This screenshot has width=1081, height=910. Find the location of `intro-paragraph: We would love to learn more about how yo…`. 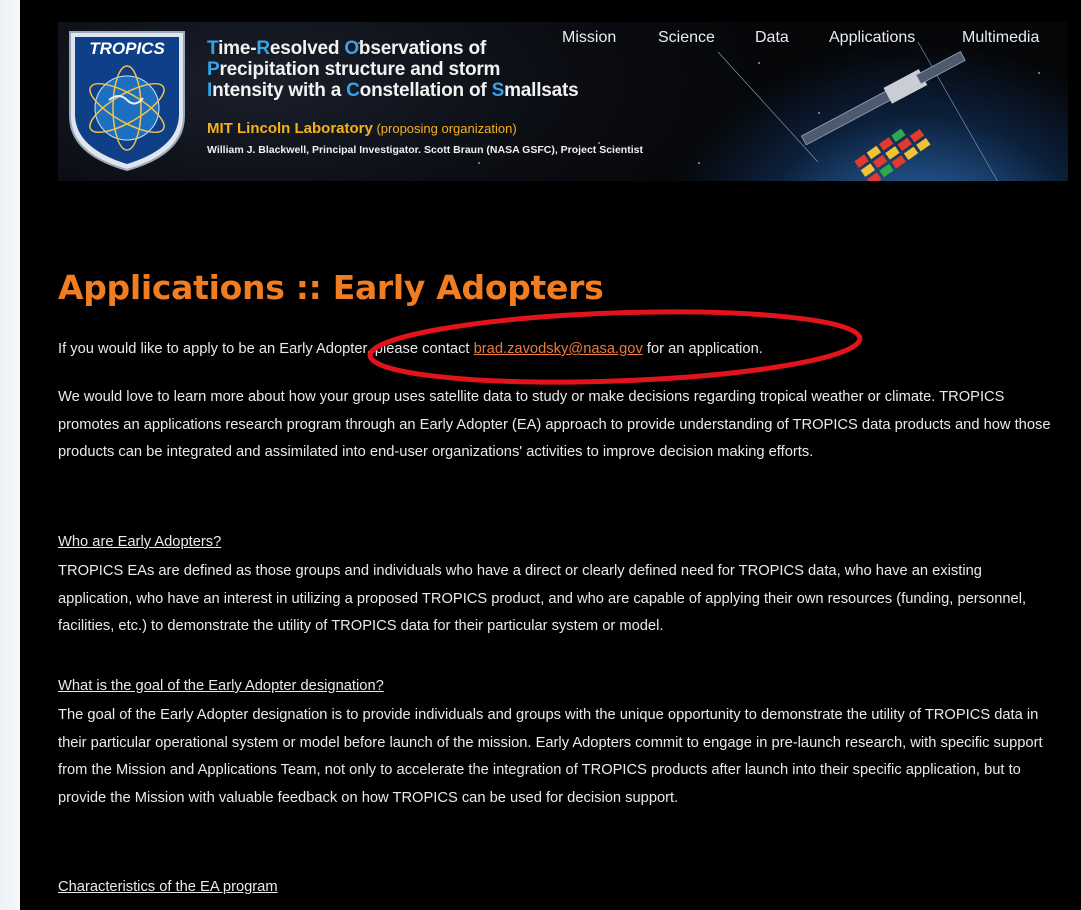

intro-paragraph: We would love to learn more about how yo… is located at coordinates (554, 424).